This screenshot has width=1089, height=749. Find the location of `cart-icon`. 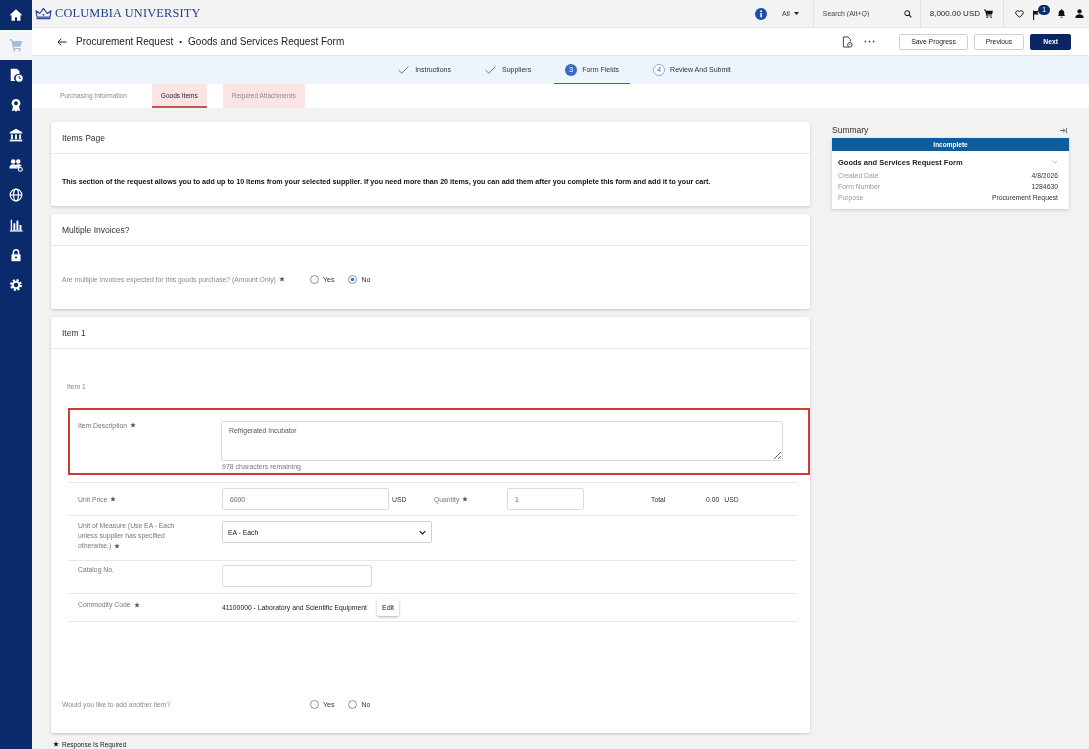

cart-icon is located at coordinates (988, 13).